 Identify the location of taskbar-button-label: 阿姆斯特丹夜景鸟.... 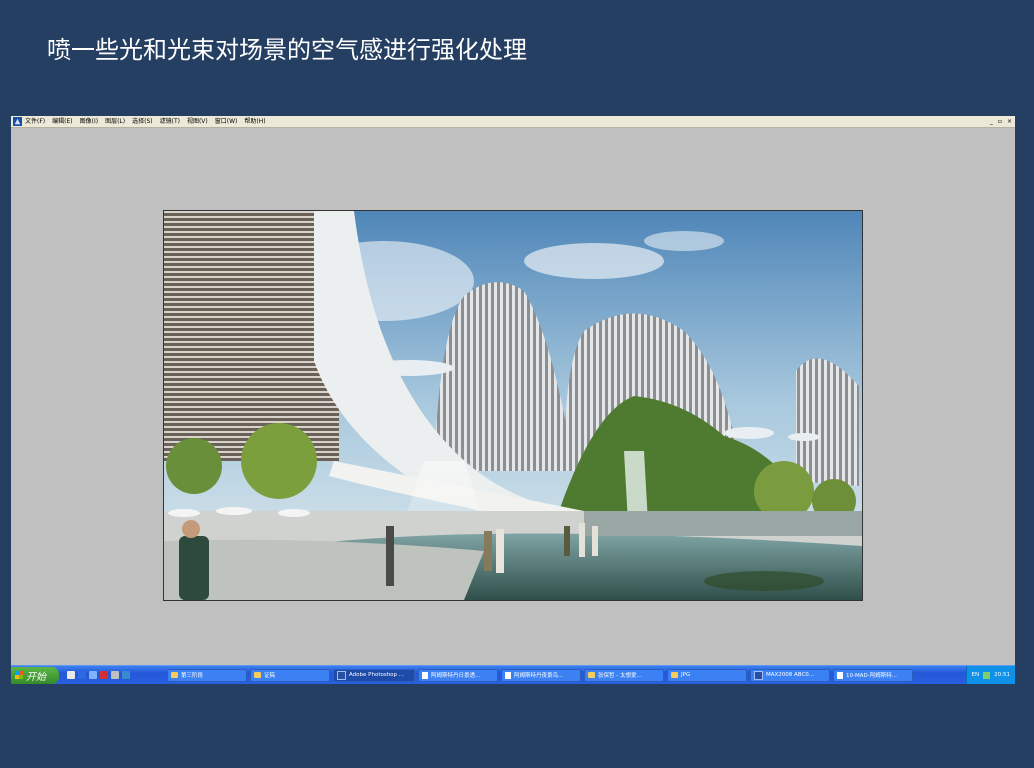
(539, 676).